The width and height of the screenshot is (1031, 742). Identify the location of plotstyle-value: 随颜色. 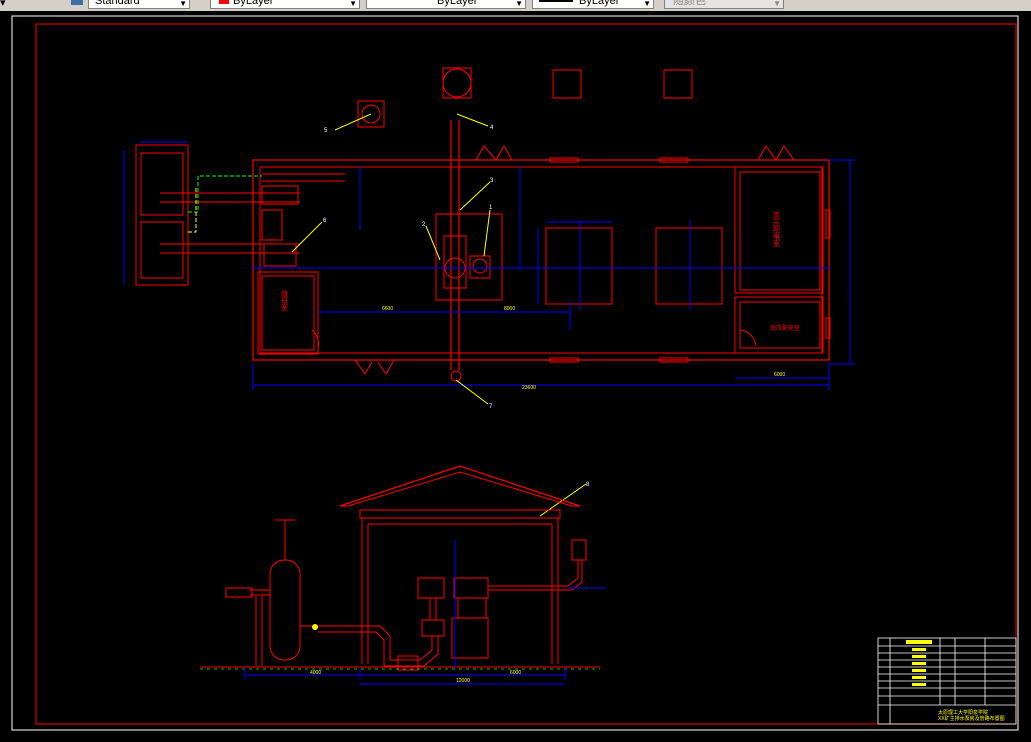
(689, 3).